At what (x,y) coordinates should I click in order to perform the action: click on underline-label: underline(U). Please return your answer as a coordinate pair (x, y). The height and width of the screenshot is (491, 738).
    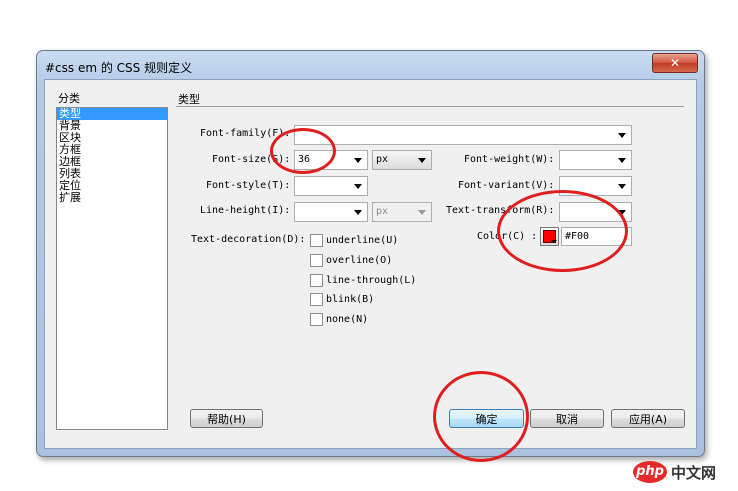
    Looking at the image, I should click on (362, 240).